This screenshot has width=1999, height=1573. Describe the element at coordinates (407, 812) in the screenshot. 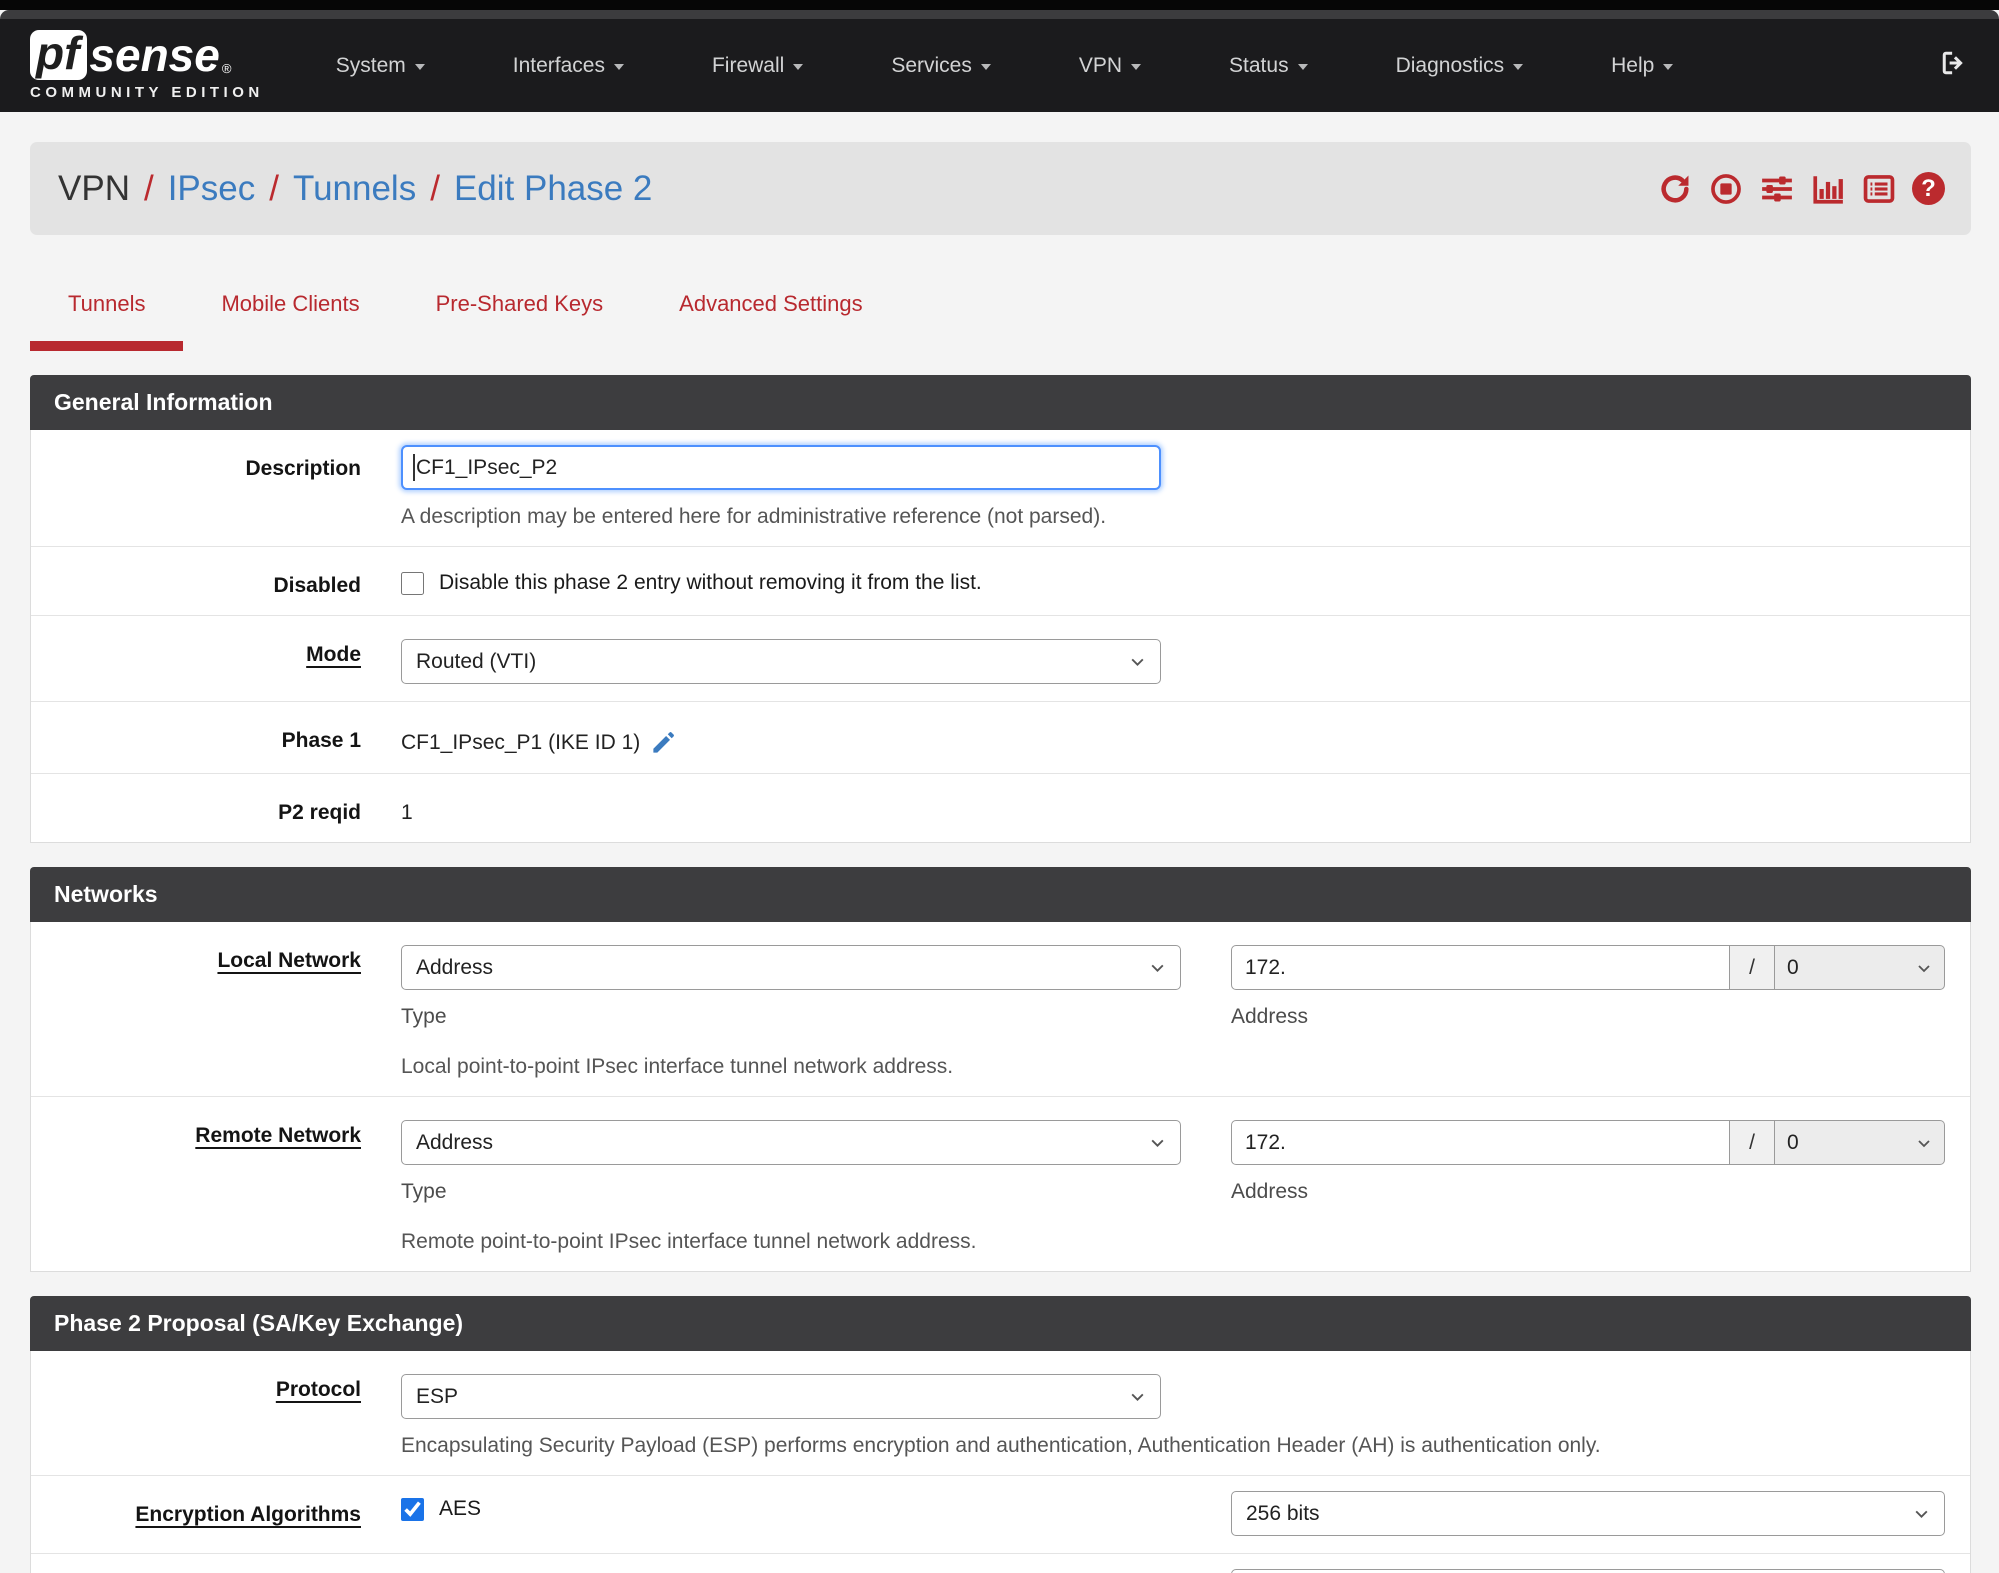

I see `p2-reqid-value: 1` at that location.